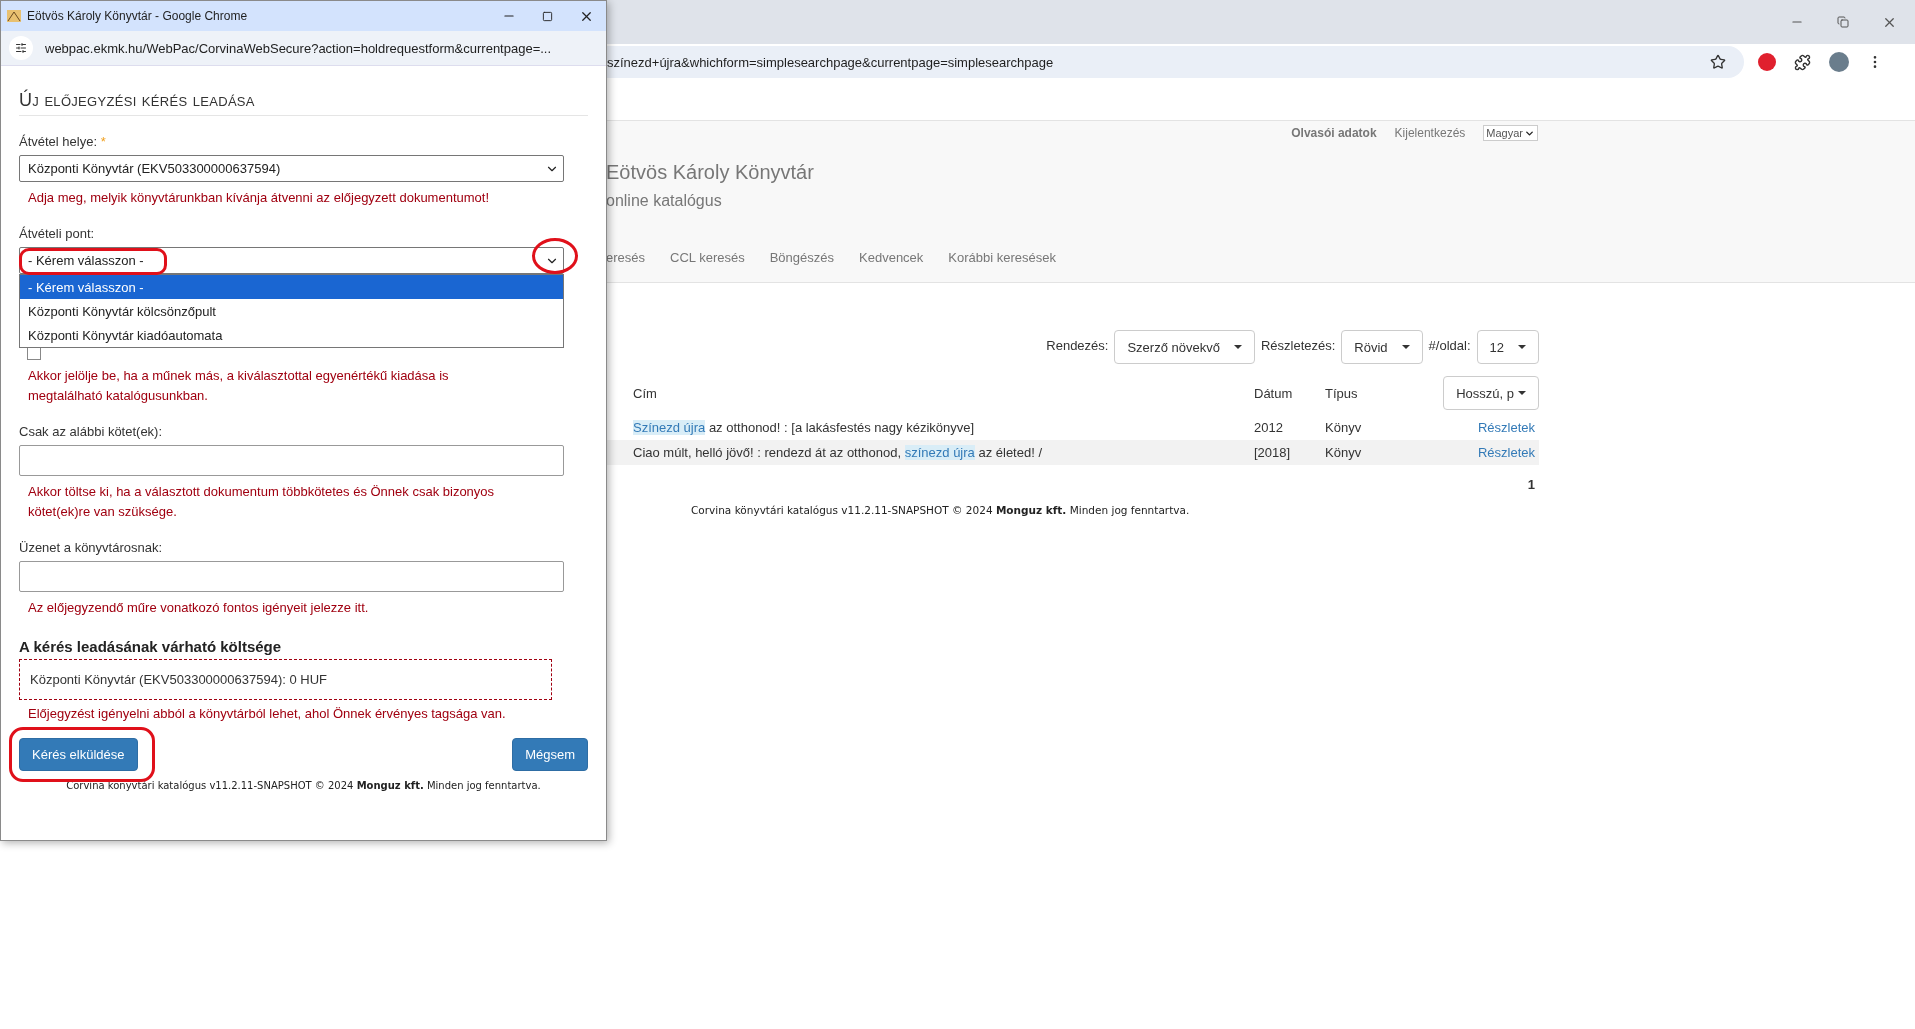  What do you see at coordinates (261, 502) in the screenshot?
I see `help-text: Akkor töltse ki, ha a választott dokumentum többkötetes és Önnek csak bizonyos kötet(ek)re van szüksége.` at bounding box center [261, 502].